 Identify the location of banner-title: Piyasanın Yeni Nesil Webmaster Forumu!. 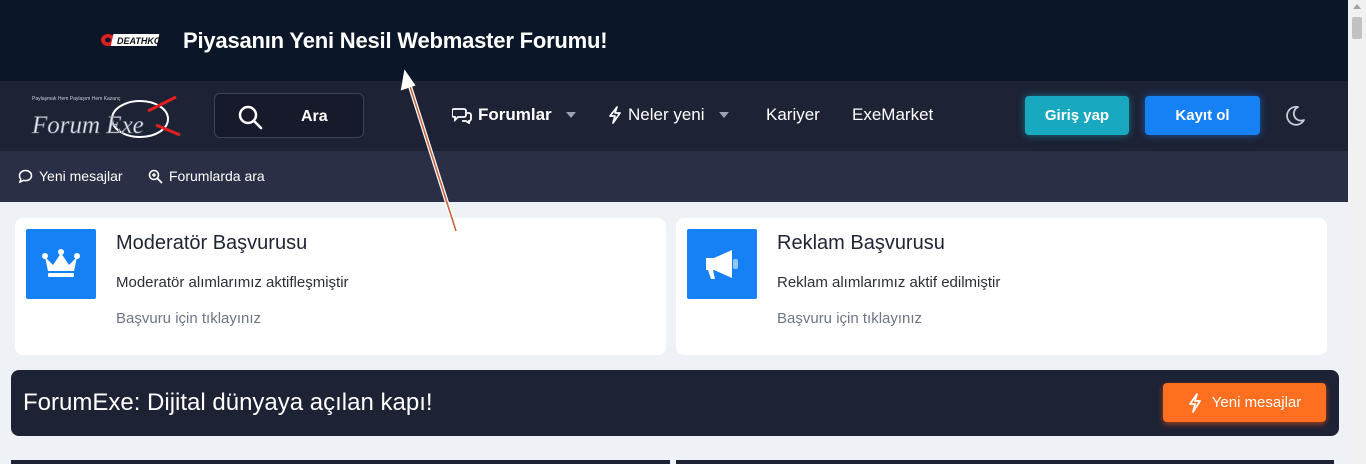
(395, 40).